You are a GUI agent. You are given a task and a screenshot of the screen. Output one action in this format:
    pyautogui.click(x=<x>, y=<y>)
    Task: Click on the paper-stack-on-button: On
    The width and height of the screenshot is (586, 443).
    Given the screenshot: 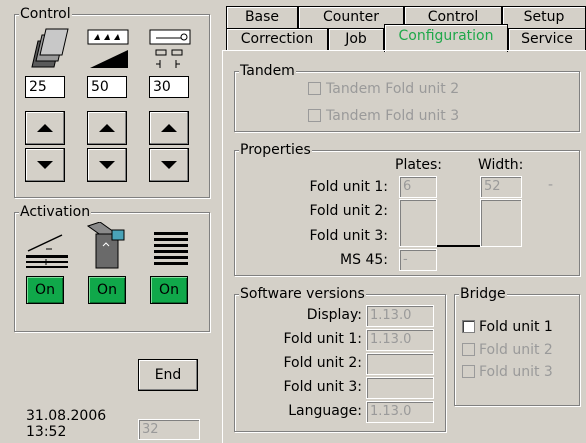 What is the action you would take?
    pyautogui.click(x=169, y=290)
    